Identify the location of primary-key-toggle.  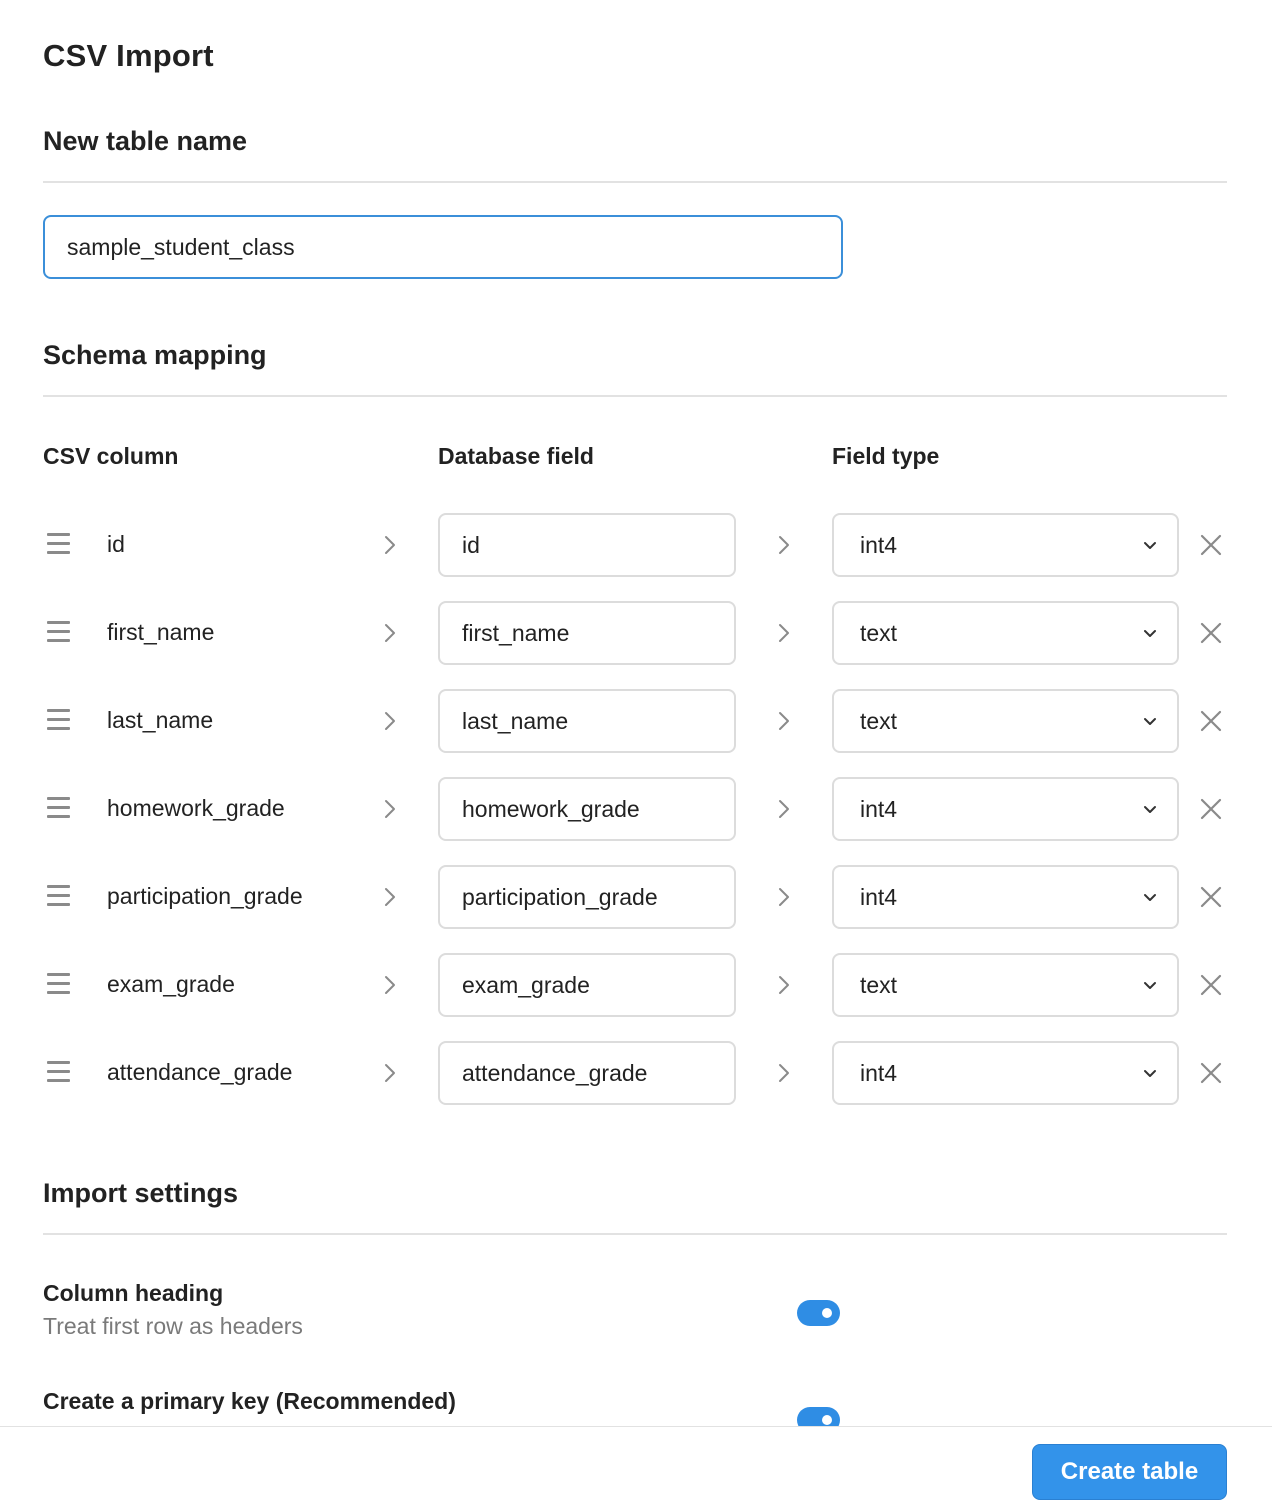
(818, 1416).